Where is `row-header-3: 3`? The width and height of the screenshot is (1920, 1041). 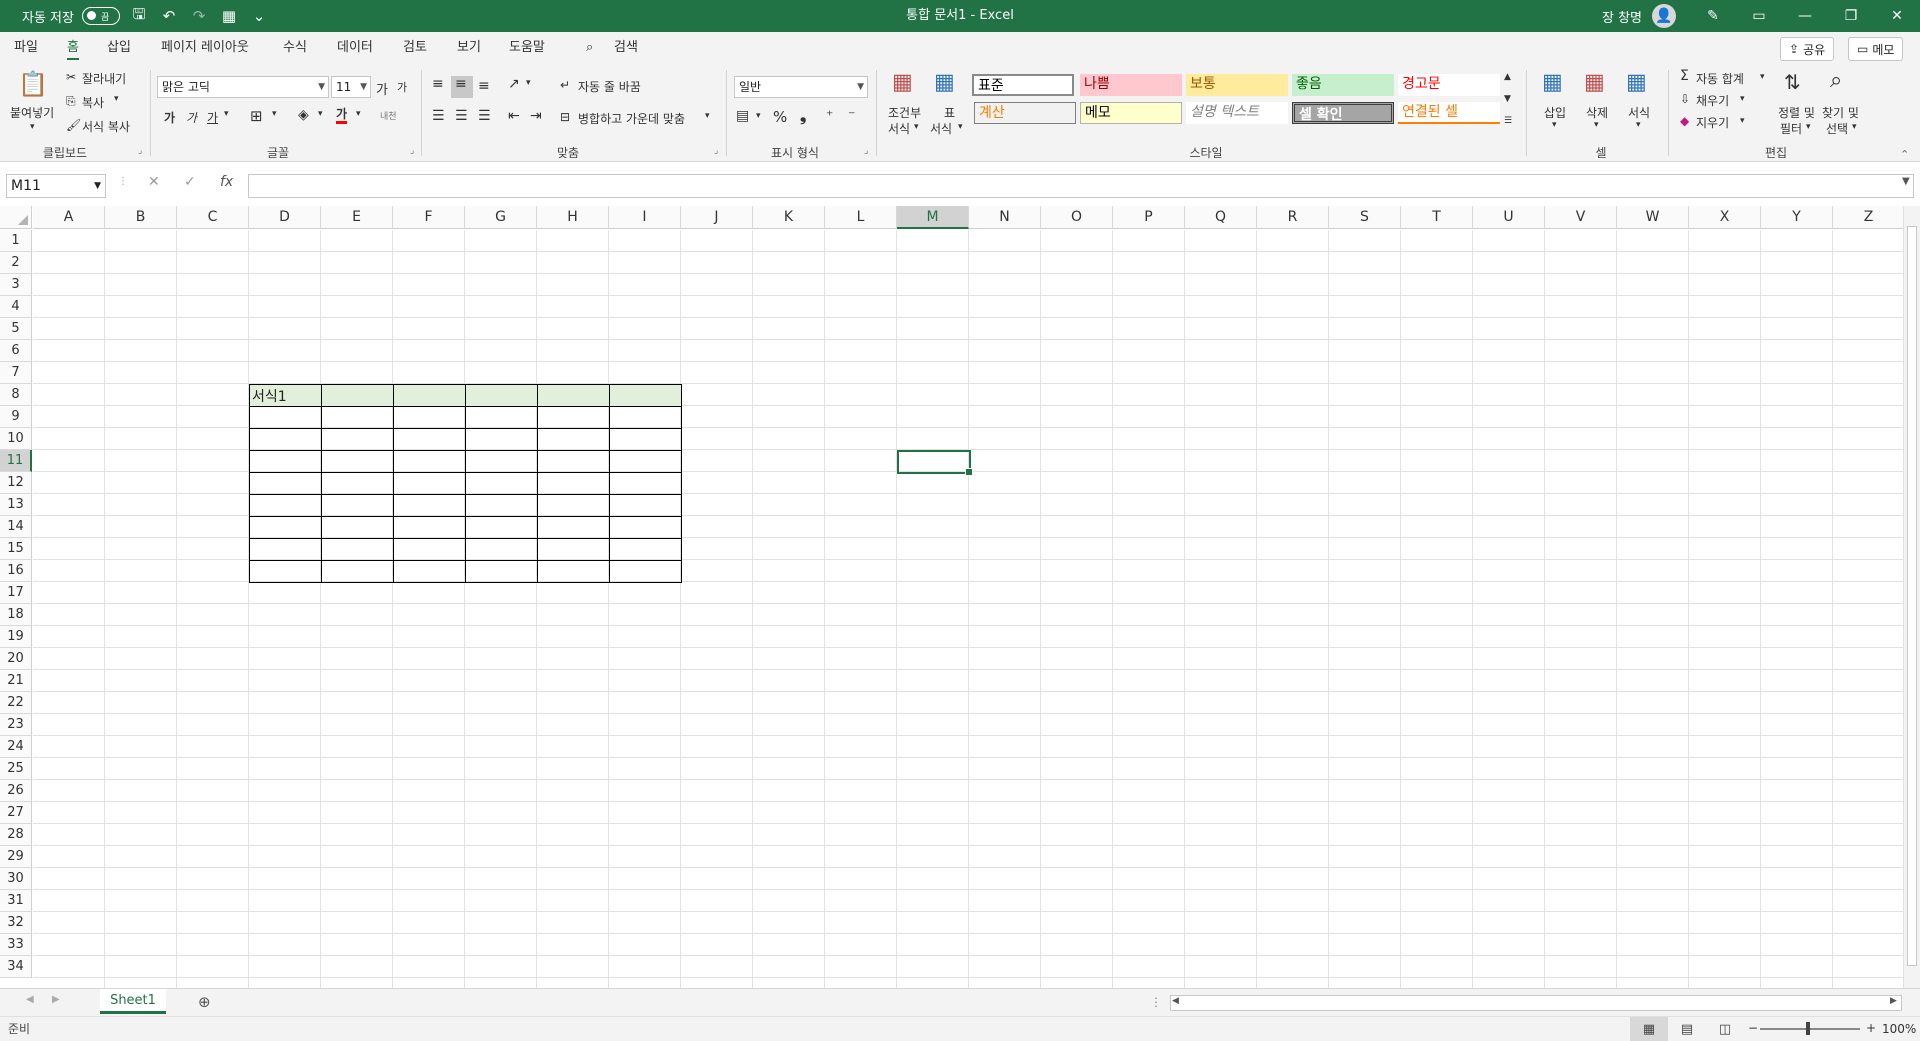
row-header-3: 3 is located at coordinates (16, 285).